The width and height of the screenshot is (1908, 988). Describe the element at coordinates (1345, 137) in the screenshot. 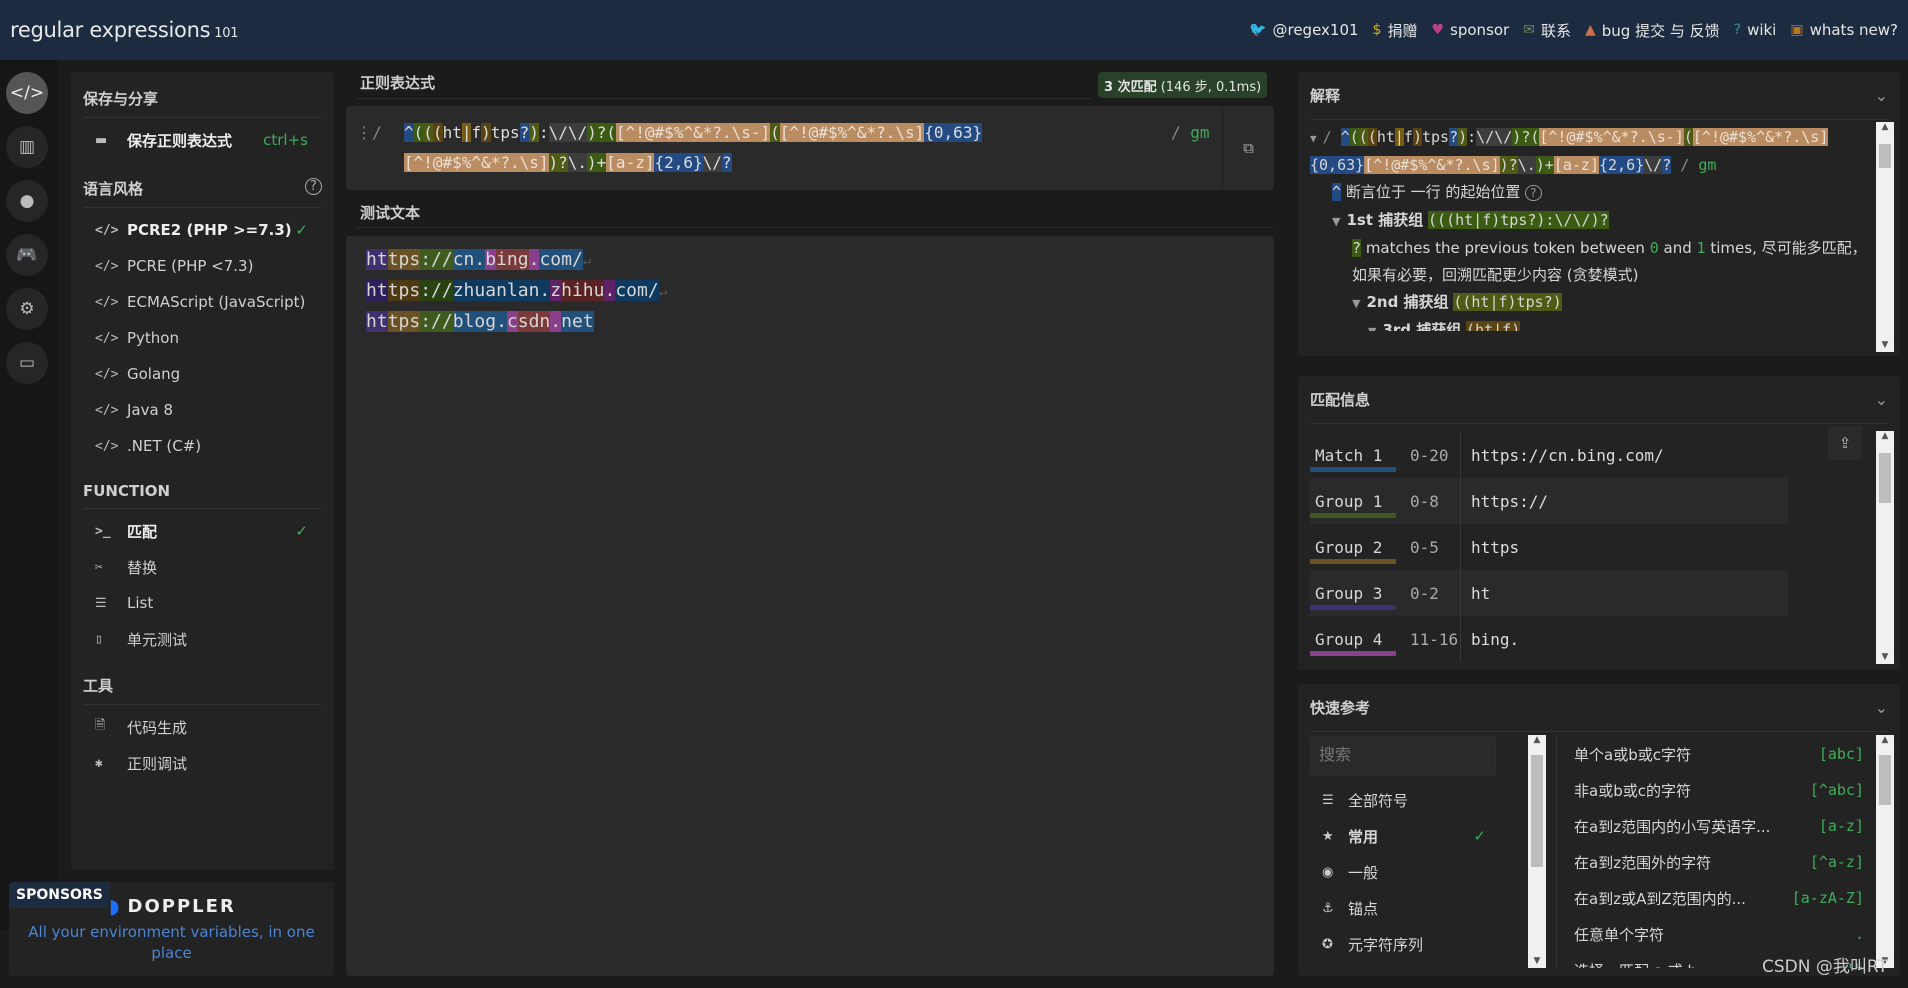

I see `regex-token: ^` at that location.